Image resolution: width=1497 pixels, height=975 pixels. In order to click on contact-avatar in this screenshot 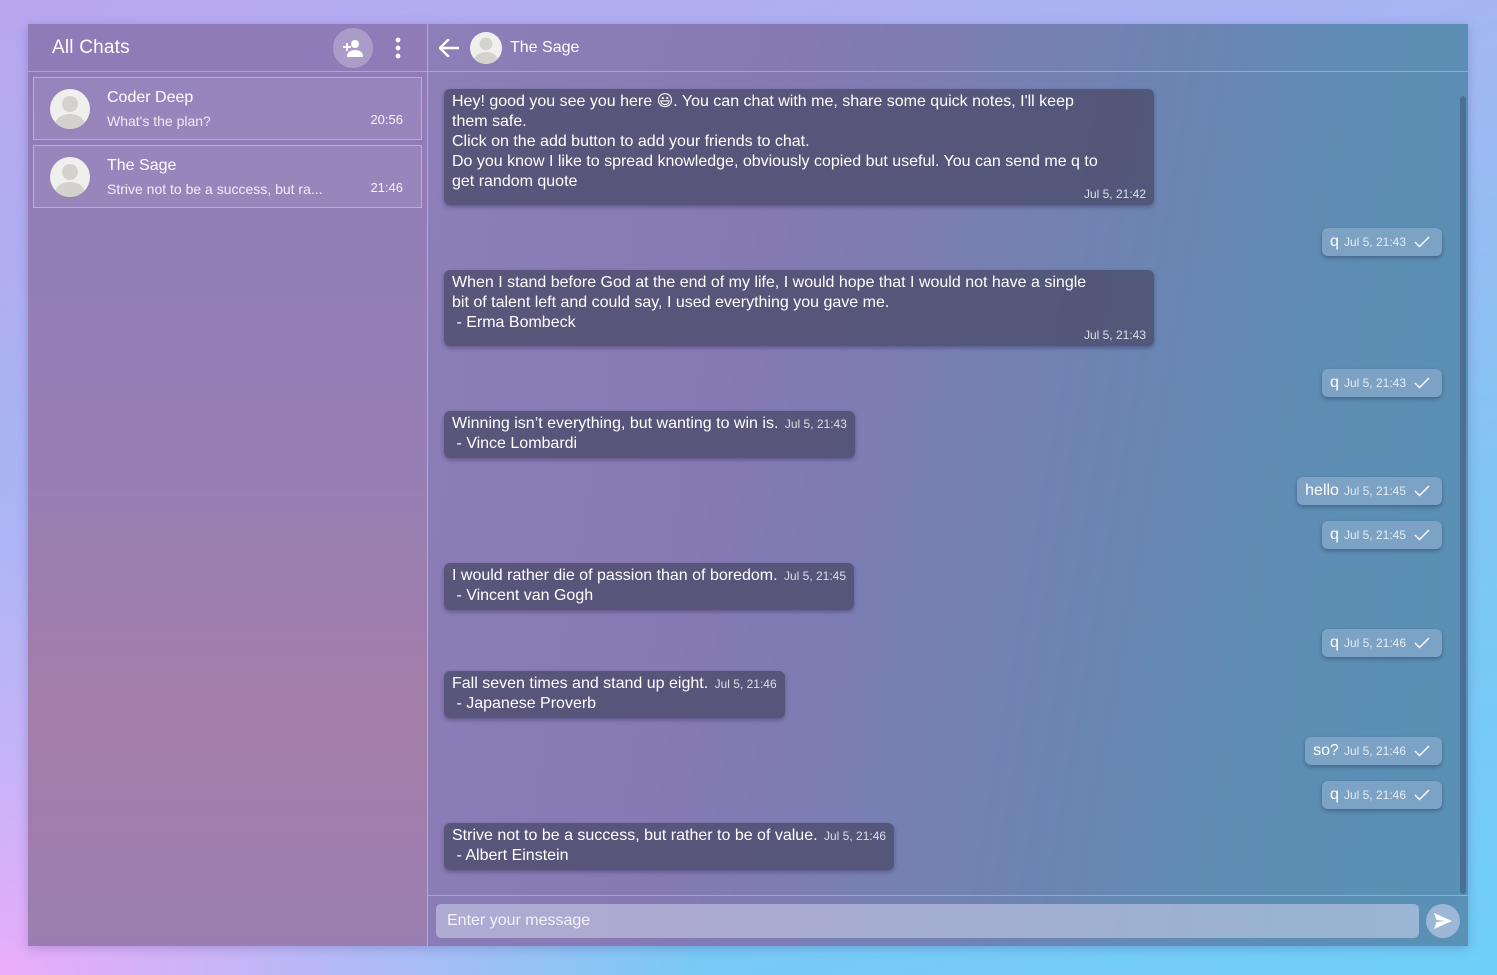, I will do `click(486, 47)`.